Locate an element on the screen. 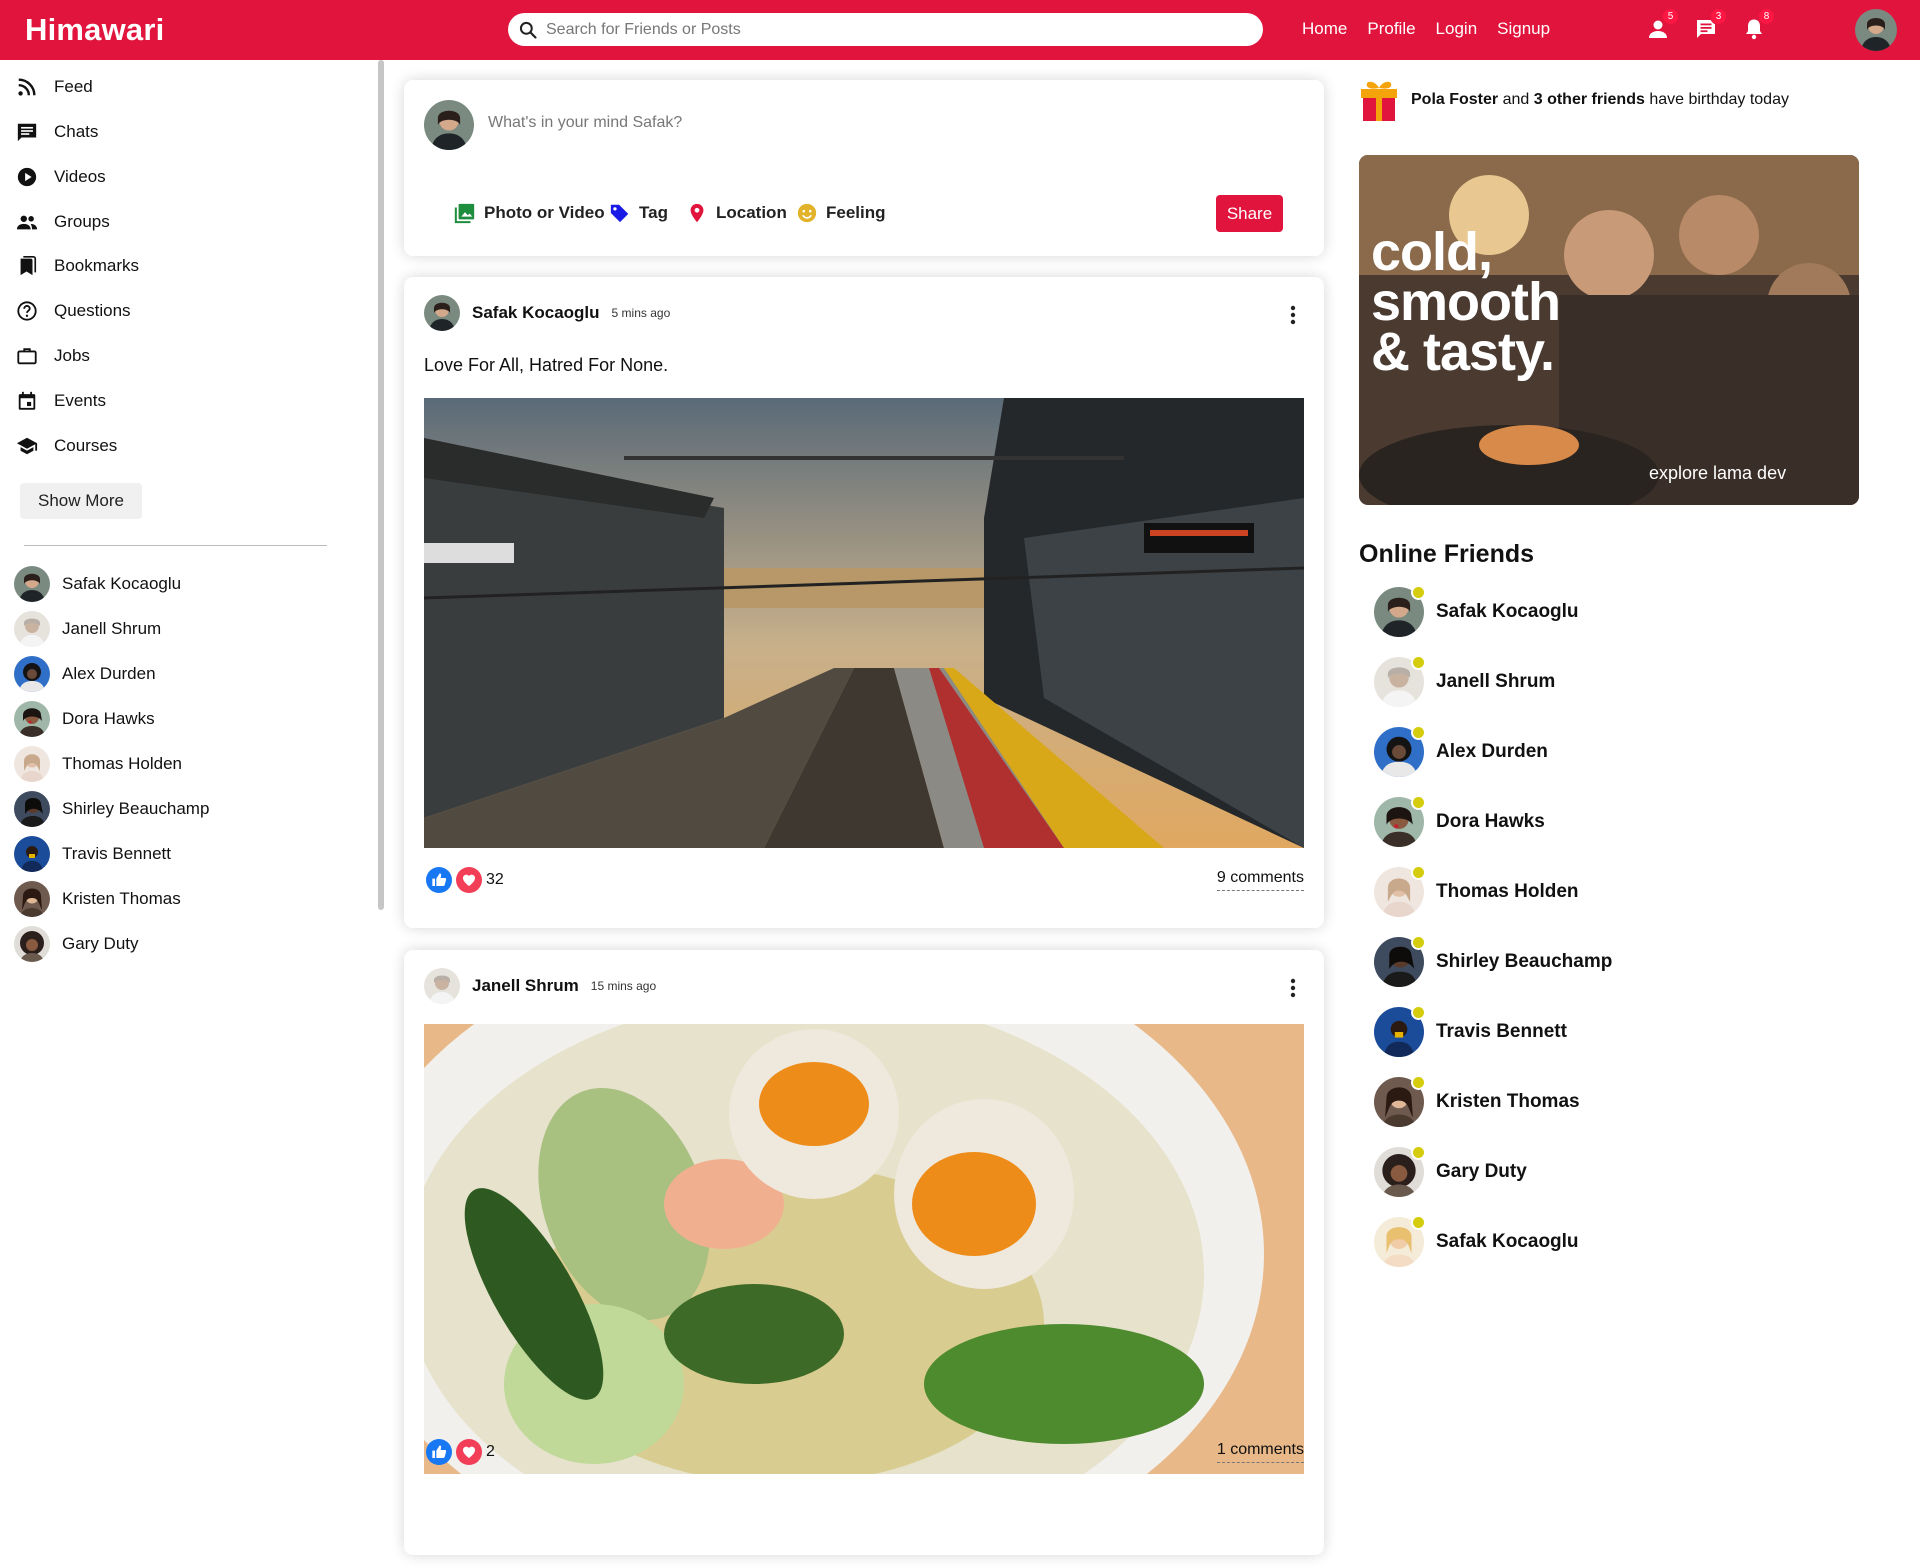 The height and width of the screenshot is (1568, 1920). online-friend: Gary Duty is located at coordinates (1450, 1171).